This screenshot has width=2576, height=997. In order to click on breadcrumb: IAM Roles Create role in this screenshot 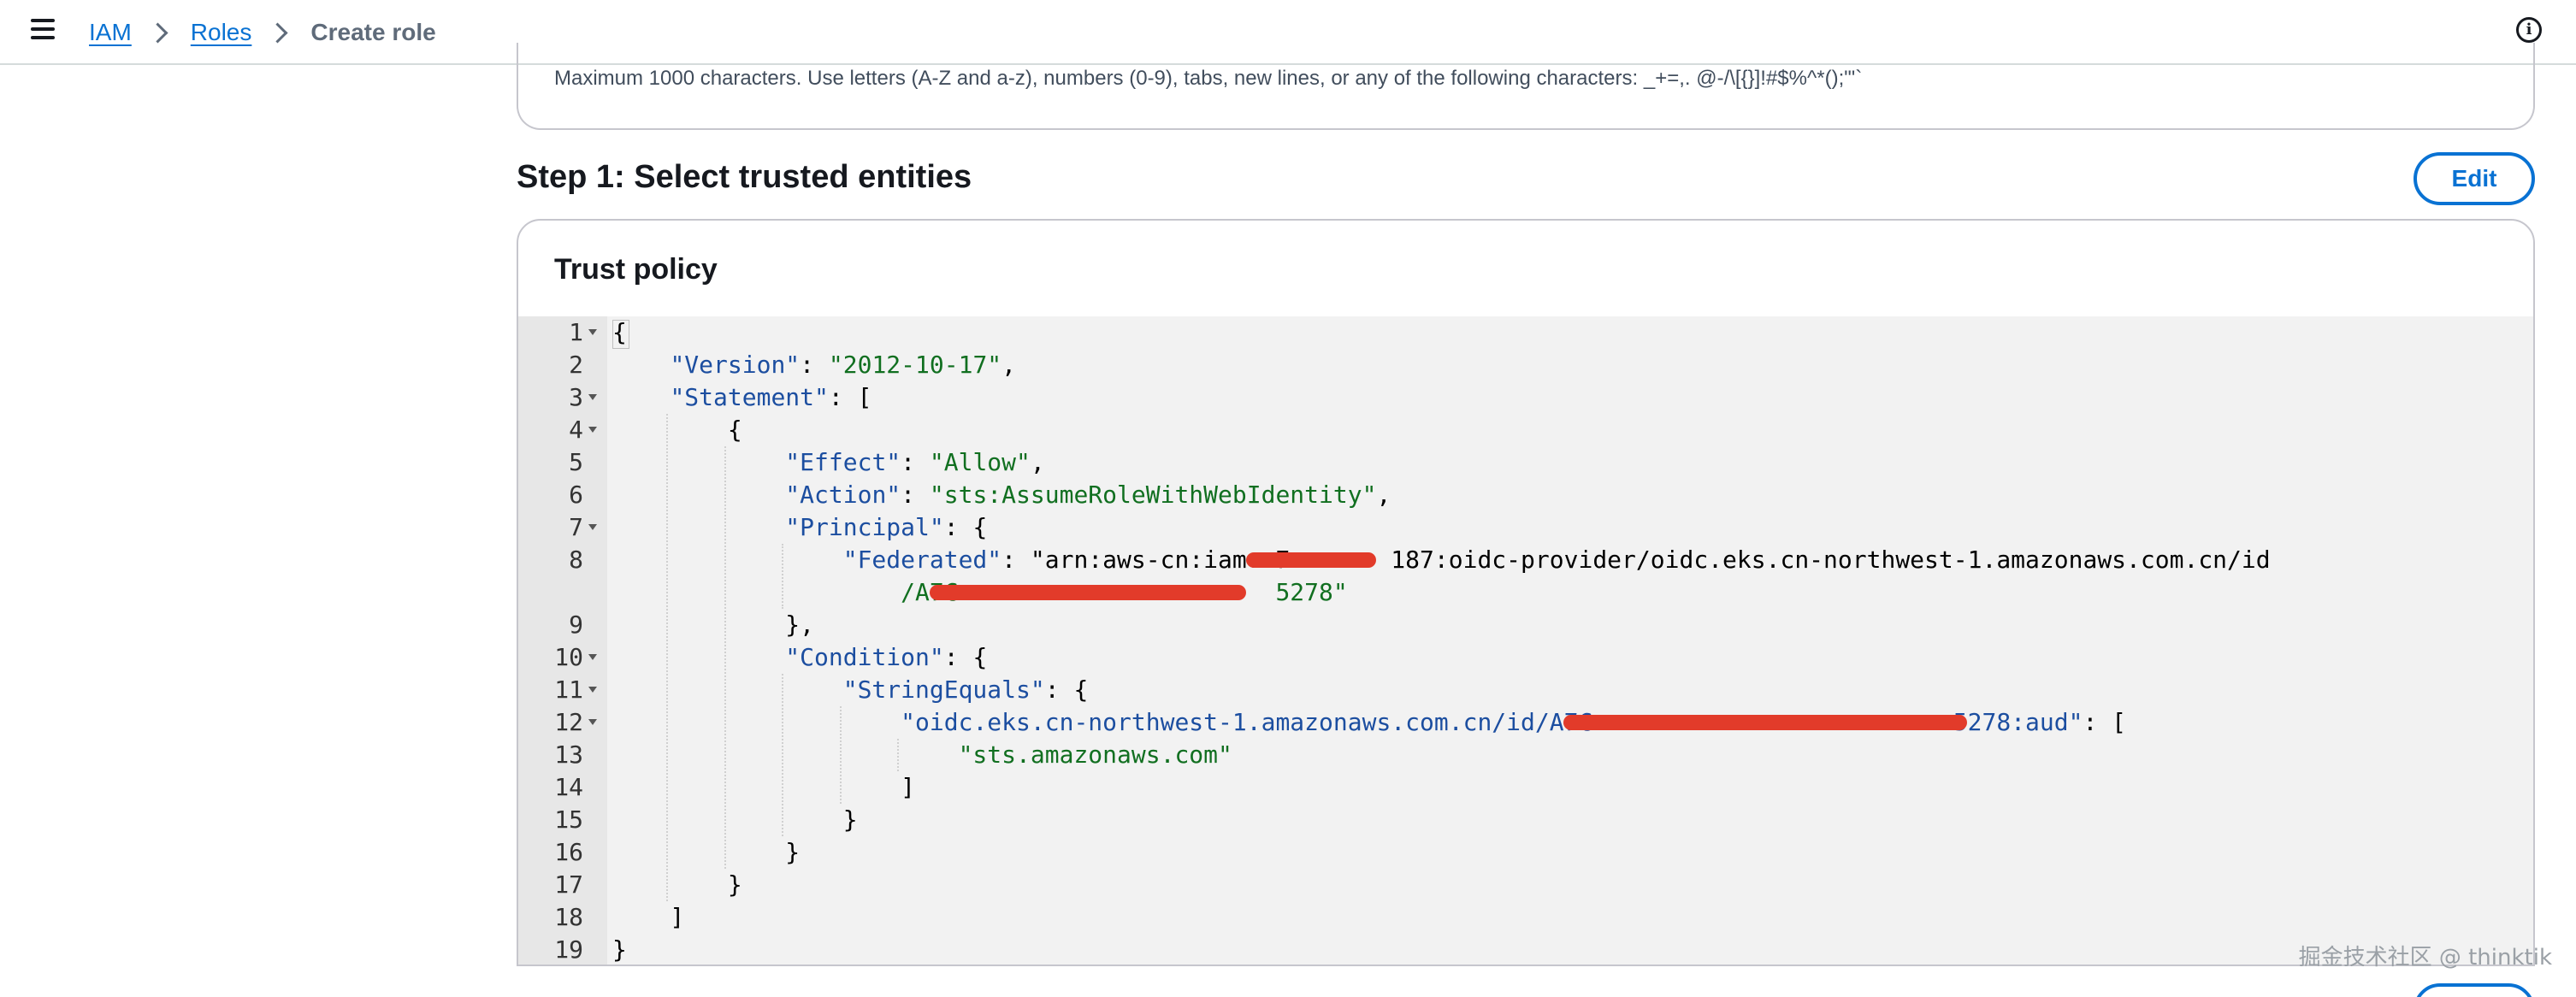, I will do `click(262, 32)`.